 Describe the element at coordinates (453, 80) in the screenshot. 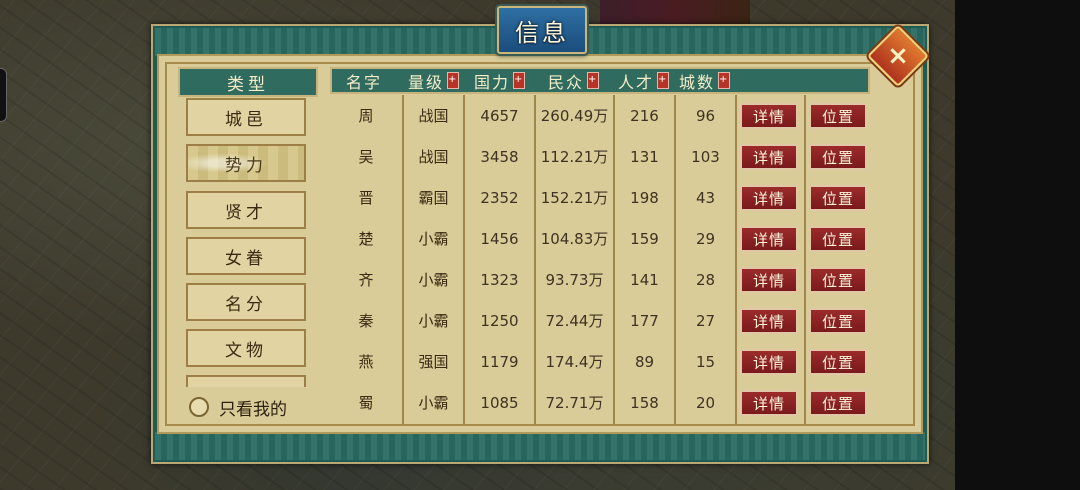

I see `sort-rank-icon: +` at that location.